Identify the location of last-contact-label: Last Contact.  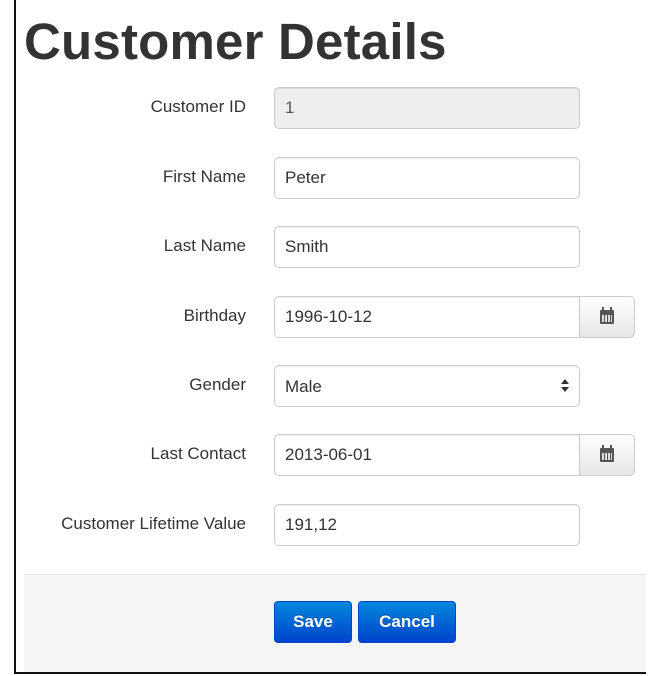
(198, 453).